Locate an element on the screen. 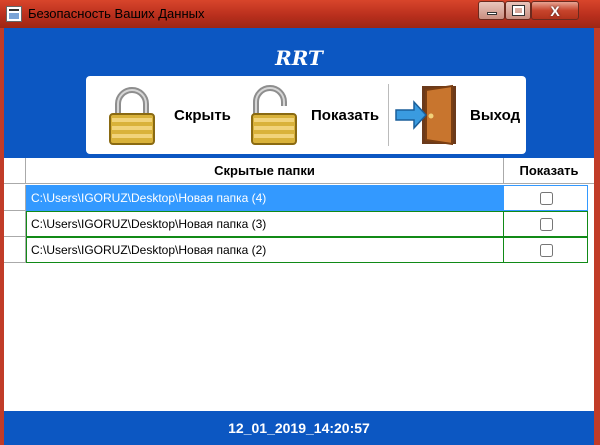  column-header-show: Показать is located at coordinates (549, 171).